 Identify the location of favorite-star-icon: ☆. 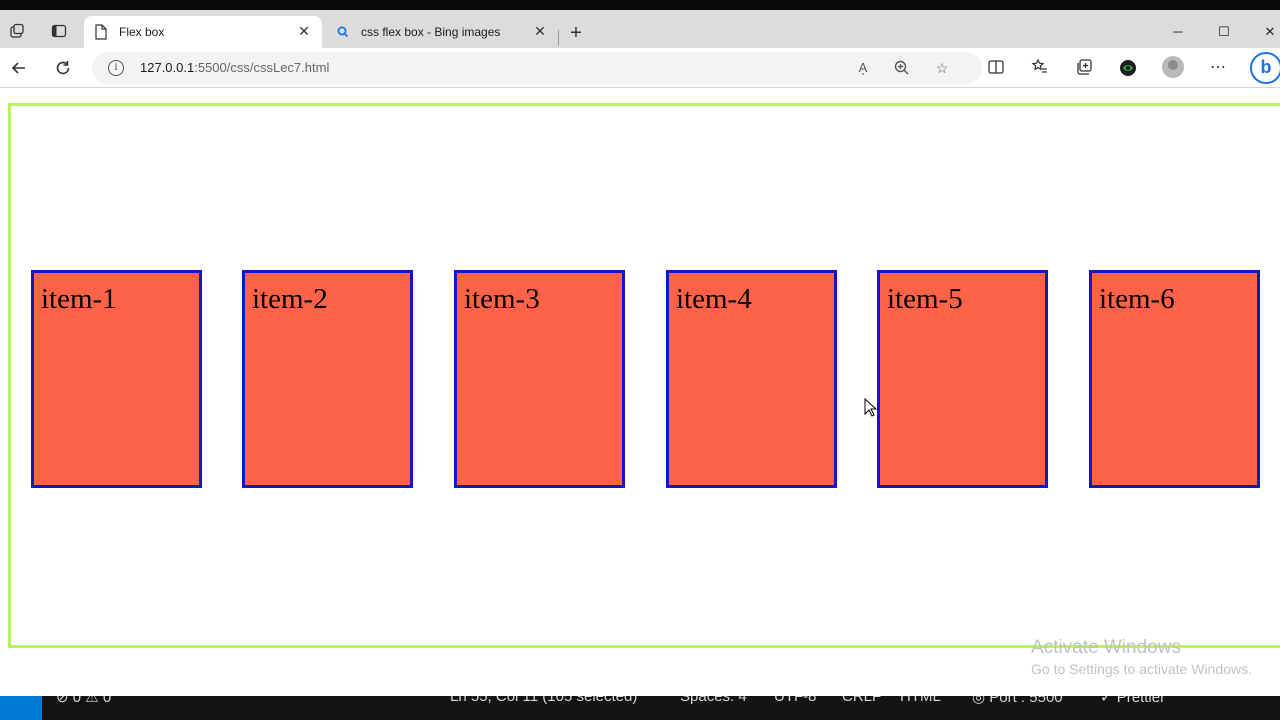
(942, 68).